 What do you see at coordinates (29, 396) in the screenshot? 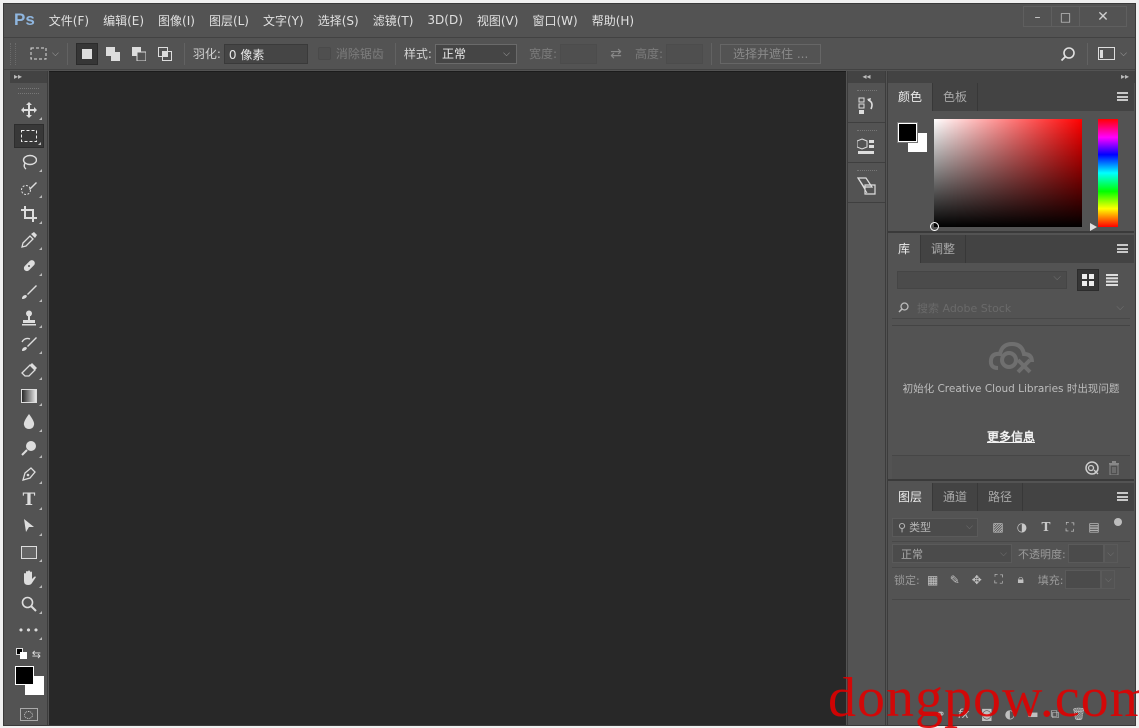
I see `gradient-tool` at bounding box center [29, 396].